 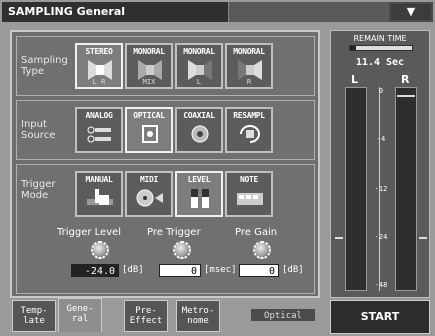 I want to click on trigger-note-button: NOTE, so click(x=249, y=194).